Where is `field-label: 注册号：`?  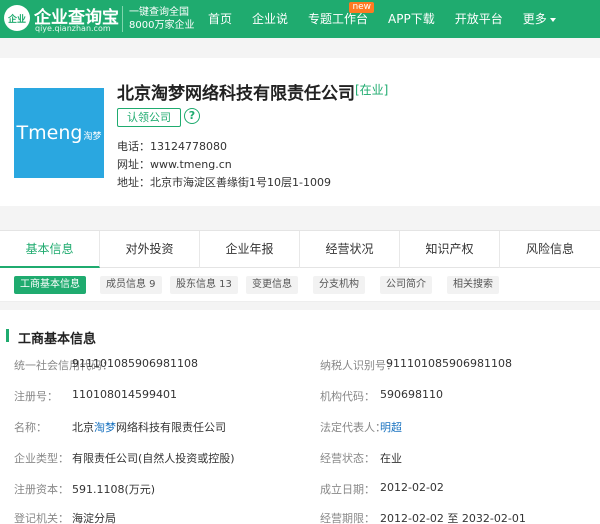 field-label: 注册号： is located at coordinates (36, 396).